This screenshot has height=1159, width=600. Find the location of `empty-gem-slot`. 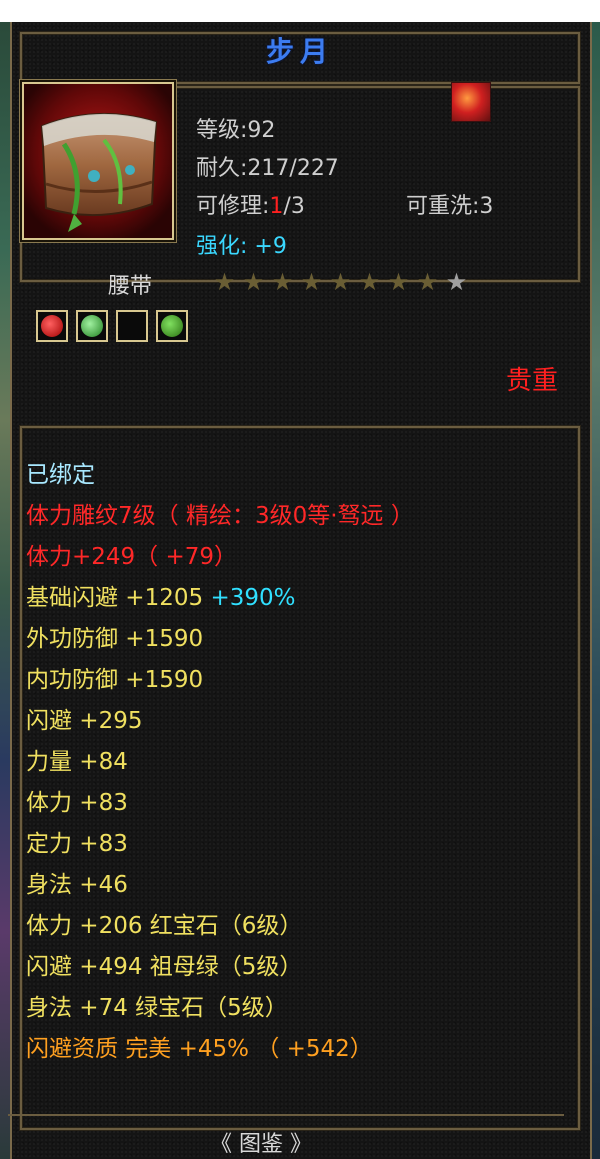

empty-gem-slot is located at coordinates (132, 326).